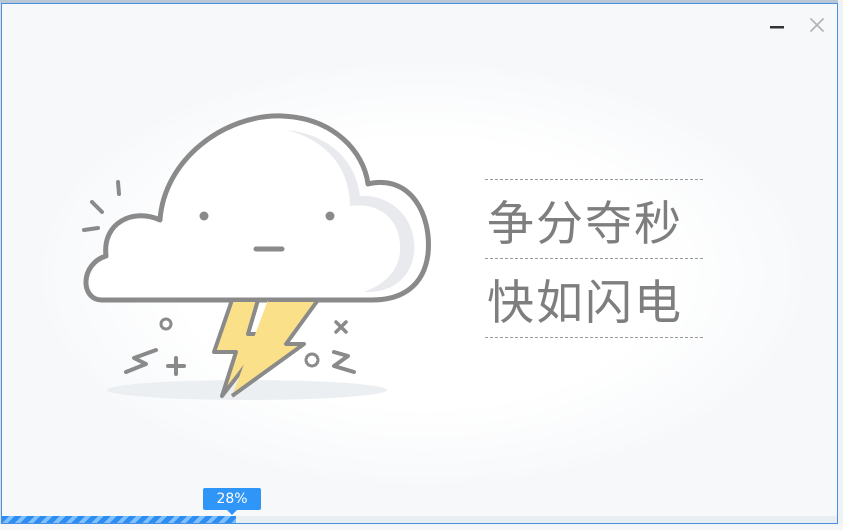 The height and width of the screenshot is (530, 843). Describe the element at coordinates (777, 27) in the screenshot. I see `minimize-icon` at that location.